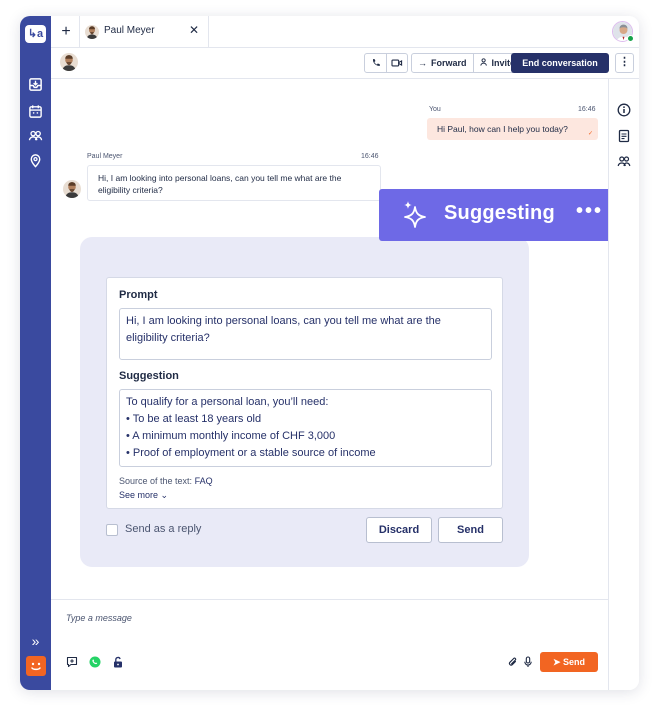  I want to click on suggestion-line: • To be at least 18 years old, so click(194, 419).